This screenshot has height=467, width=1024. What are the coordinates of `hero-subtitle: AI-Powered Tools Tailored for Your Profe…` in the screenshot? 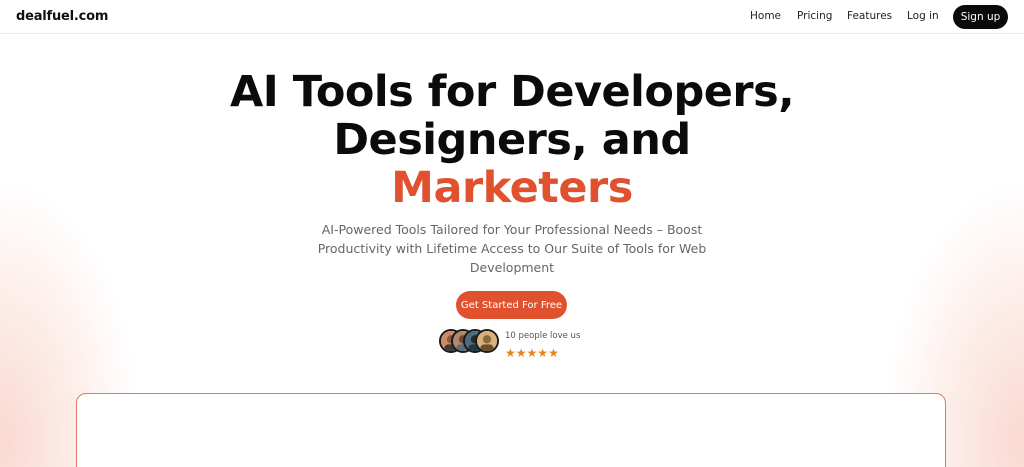 It's located at (512, 248).